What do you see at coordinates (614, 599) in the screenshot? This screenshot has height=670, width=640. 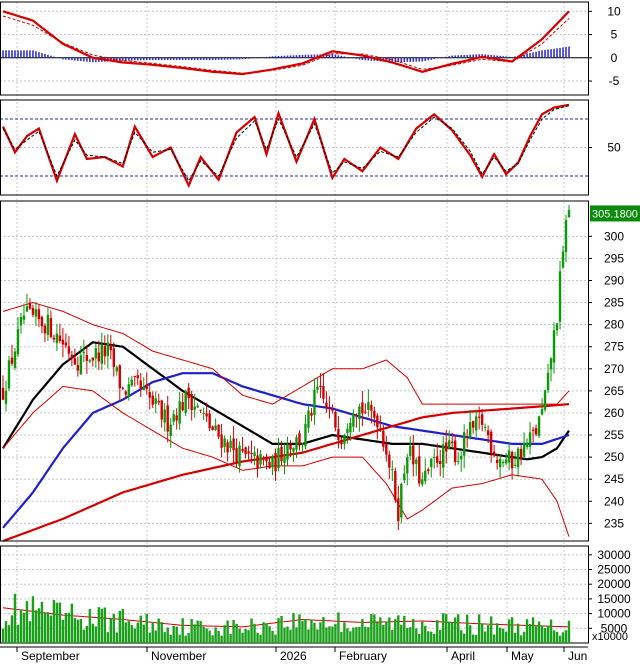 I see `y-tick-label: 15000` at bounding box center [614, 599].